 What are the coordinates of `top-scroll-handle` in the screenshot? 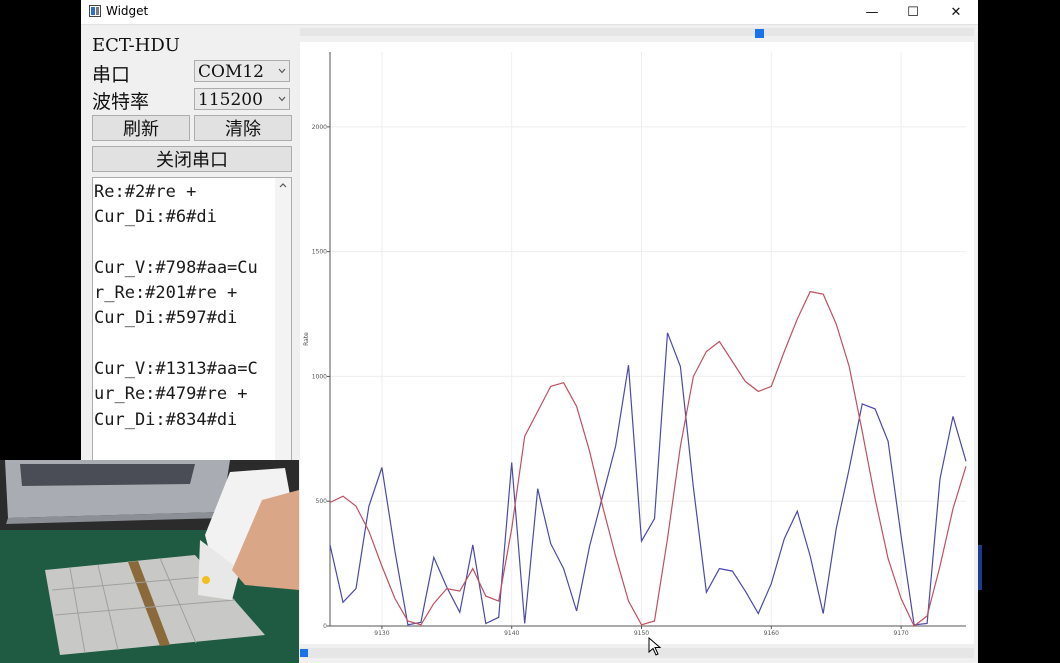 It's located at (759, 33).